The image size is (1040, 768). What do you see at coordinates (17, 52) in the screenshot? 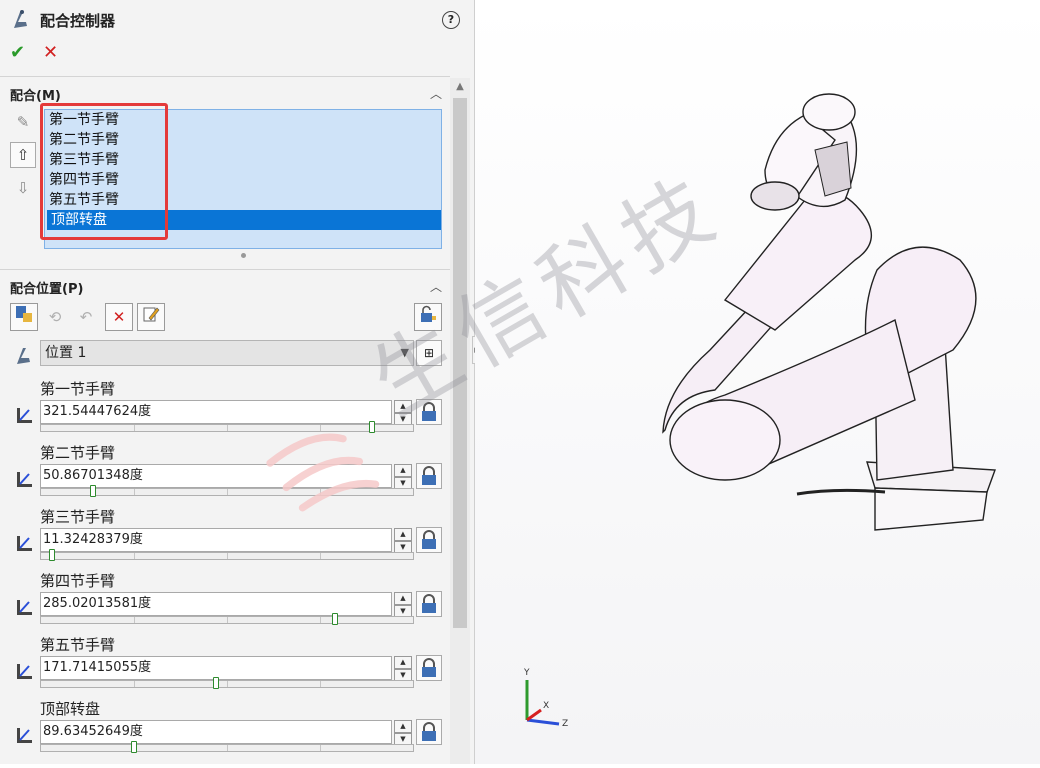
I see `ok-button: ✔` at bounding box center [17, 52].